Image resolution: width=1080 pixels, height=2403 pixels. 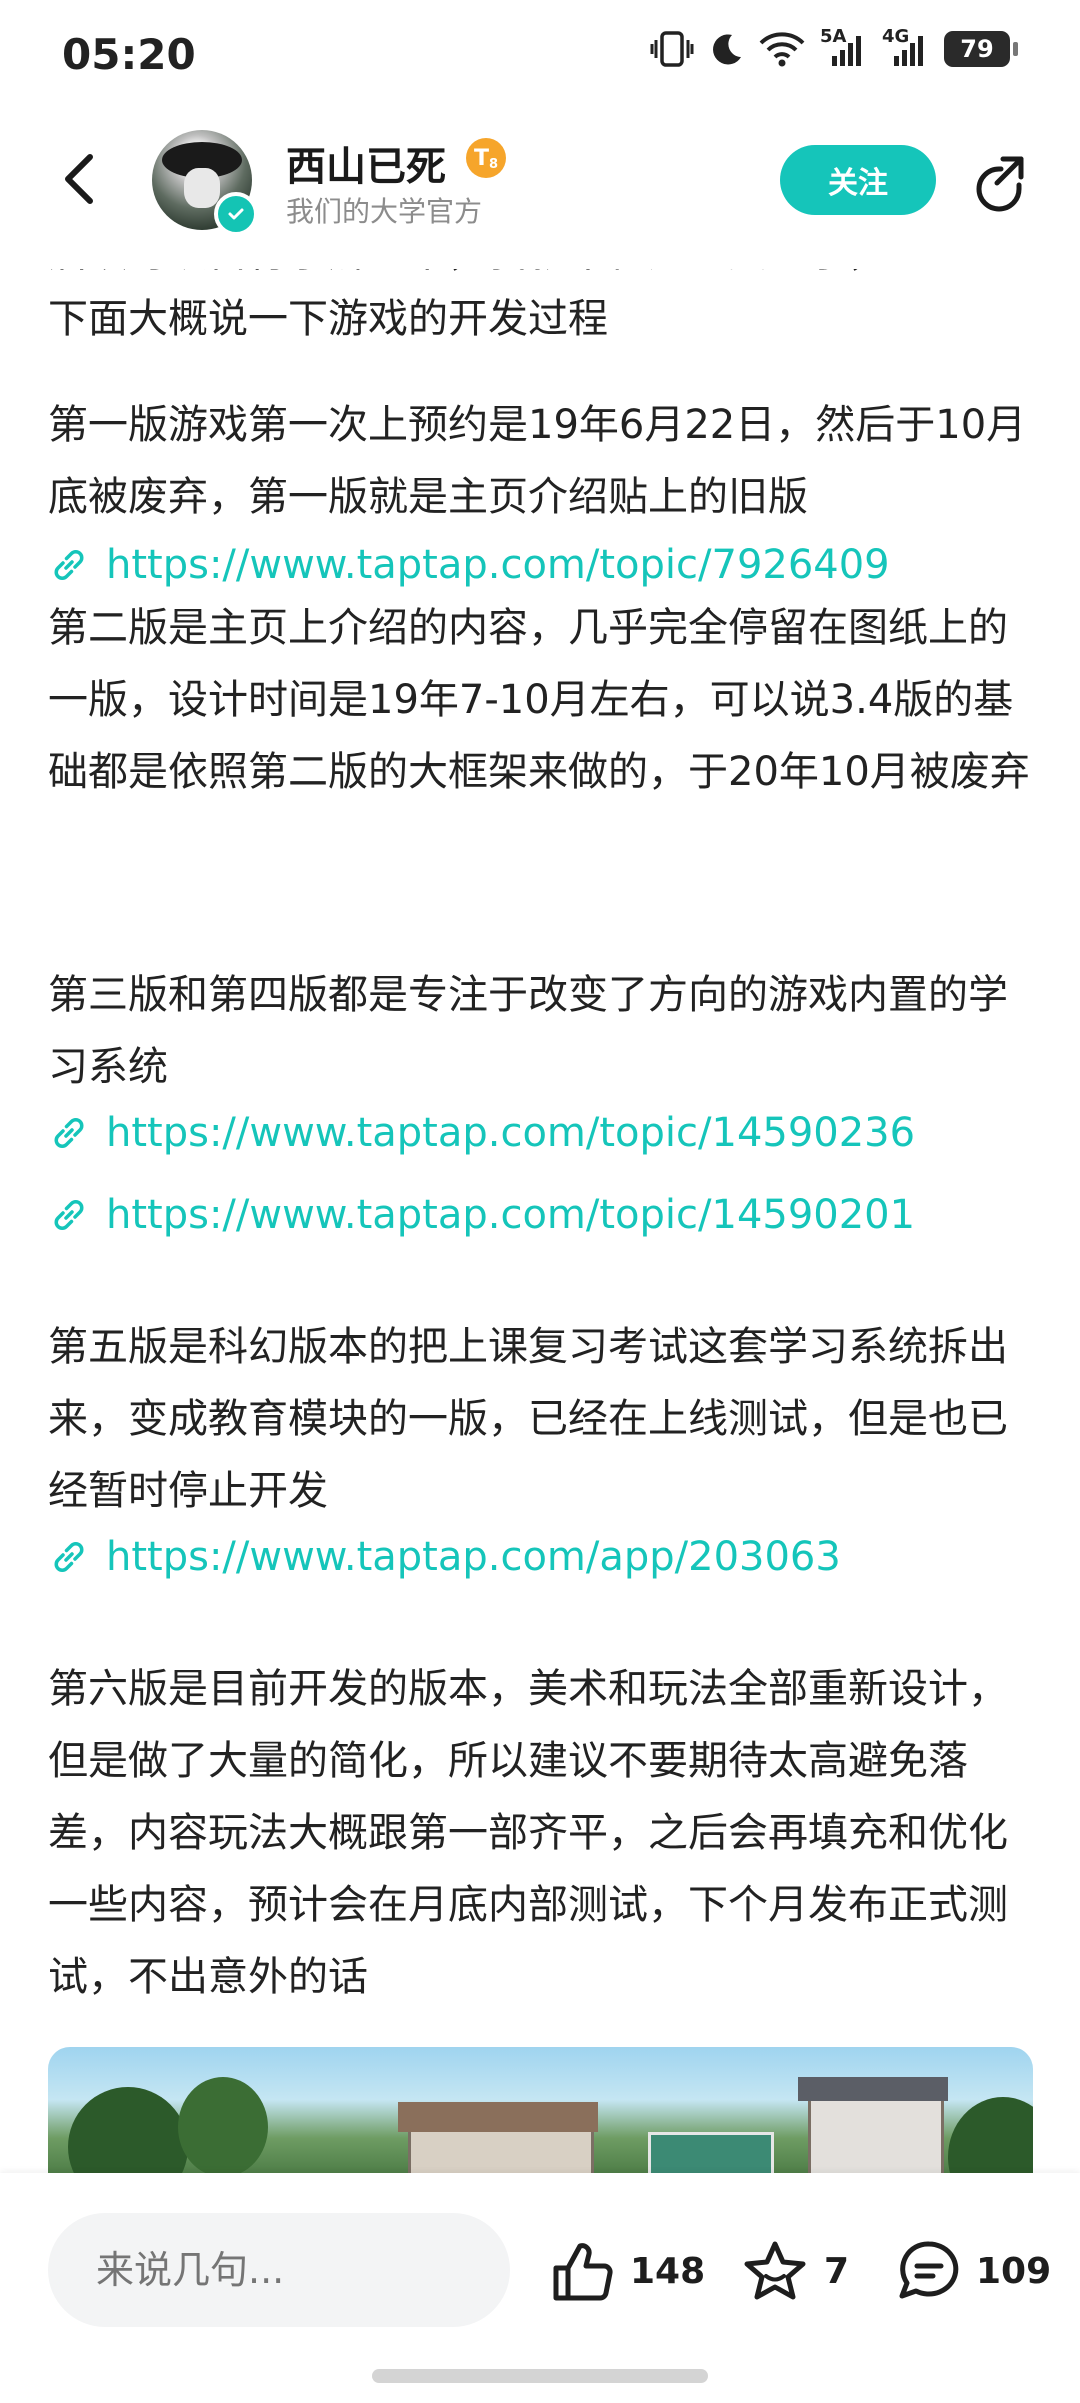 I want to click on network-5g-label: 5A, so click(x=833, y=36).